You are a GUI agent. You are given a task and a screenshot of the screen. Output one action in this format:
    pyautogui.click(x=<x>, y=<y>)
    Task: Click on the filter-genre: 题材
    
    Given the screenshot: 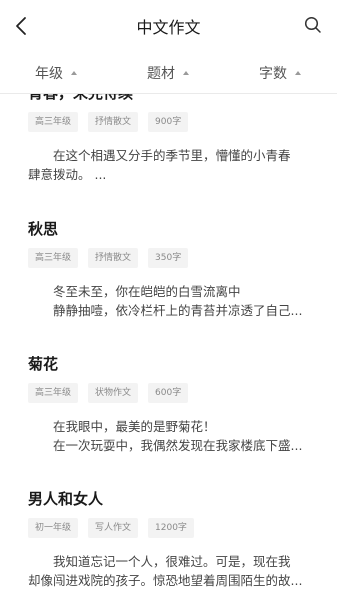 What is the action you would take?
    pyautogui.click(x=168, y=73)
    